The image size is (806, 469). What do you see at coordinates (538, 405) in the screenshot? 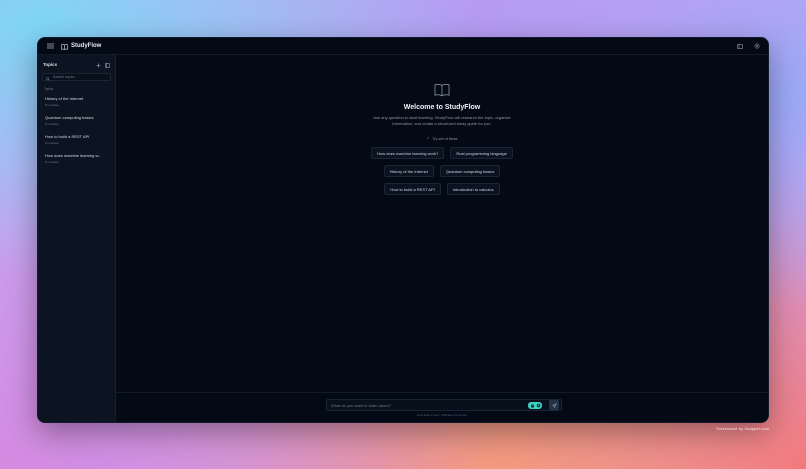
I see `eye-icon` at bounding box center [538, 405].